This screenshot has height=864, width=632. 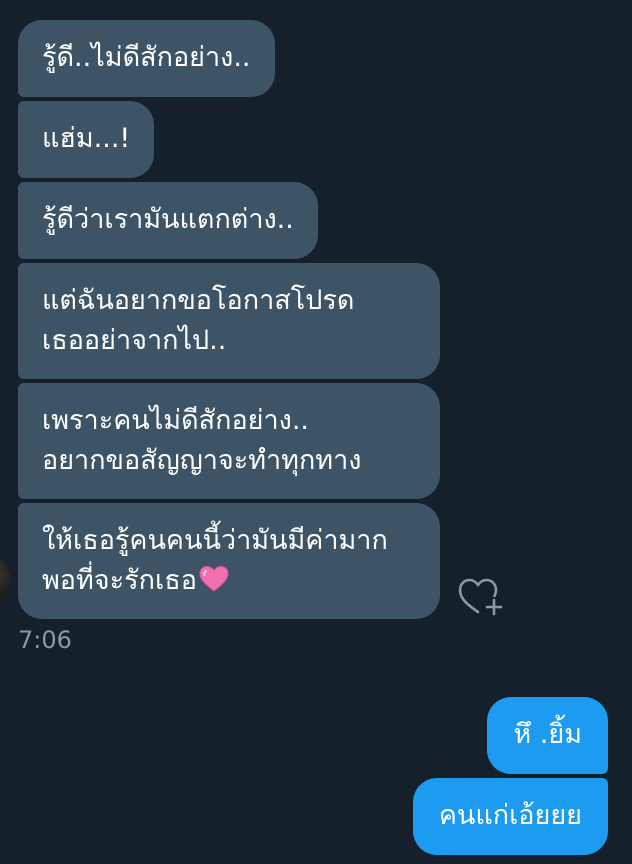 I want to click on outgoing-message-2: คนแก่เอ้ยยย, so click(x=510, y=816).